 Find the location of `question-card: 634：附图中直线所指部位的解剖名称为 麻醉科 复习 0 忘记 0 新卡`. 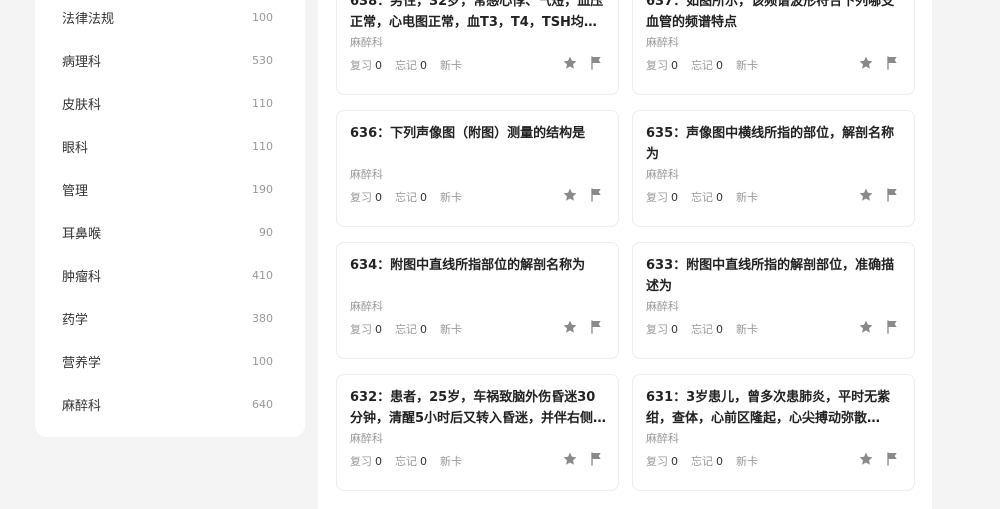

question-card: 634：附图中直线所指部位的解剖名称为 麻醉科 复习 0 忘记 0 新卡 is located at coordinates (477, 300).